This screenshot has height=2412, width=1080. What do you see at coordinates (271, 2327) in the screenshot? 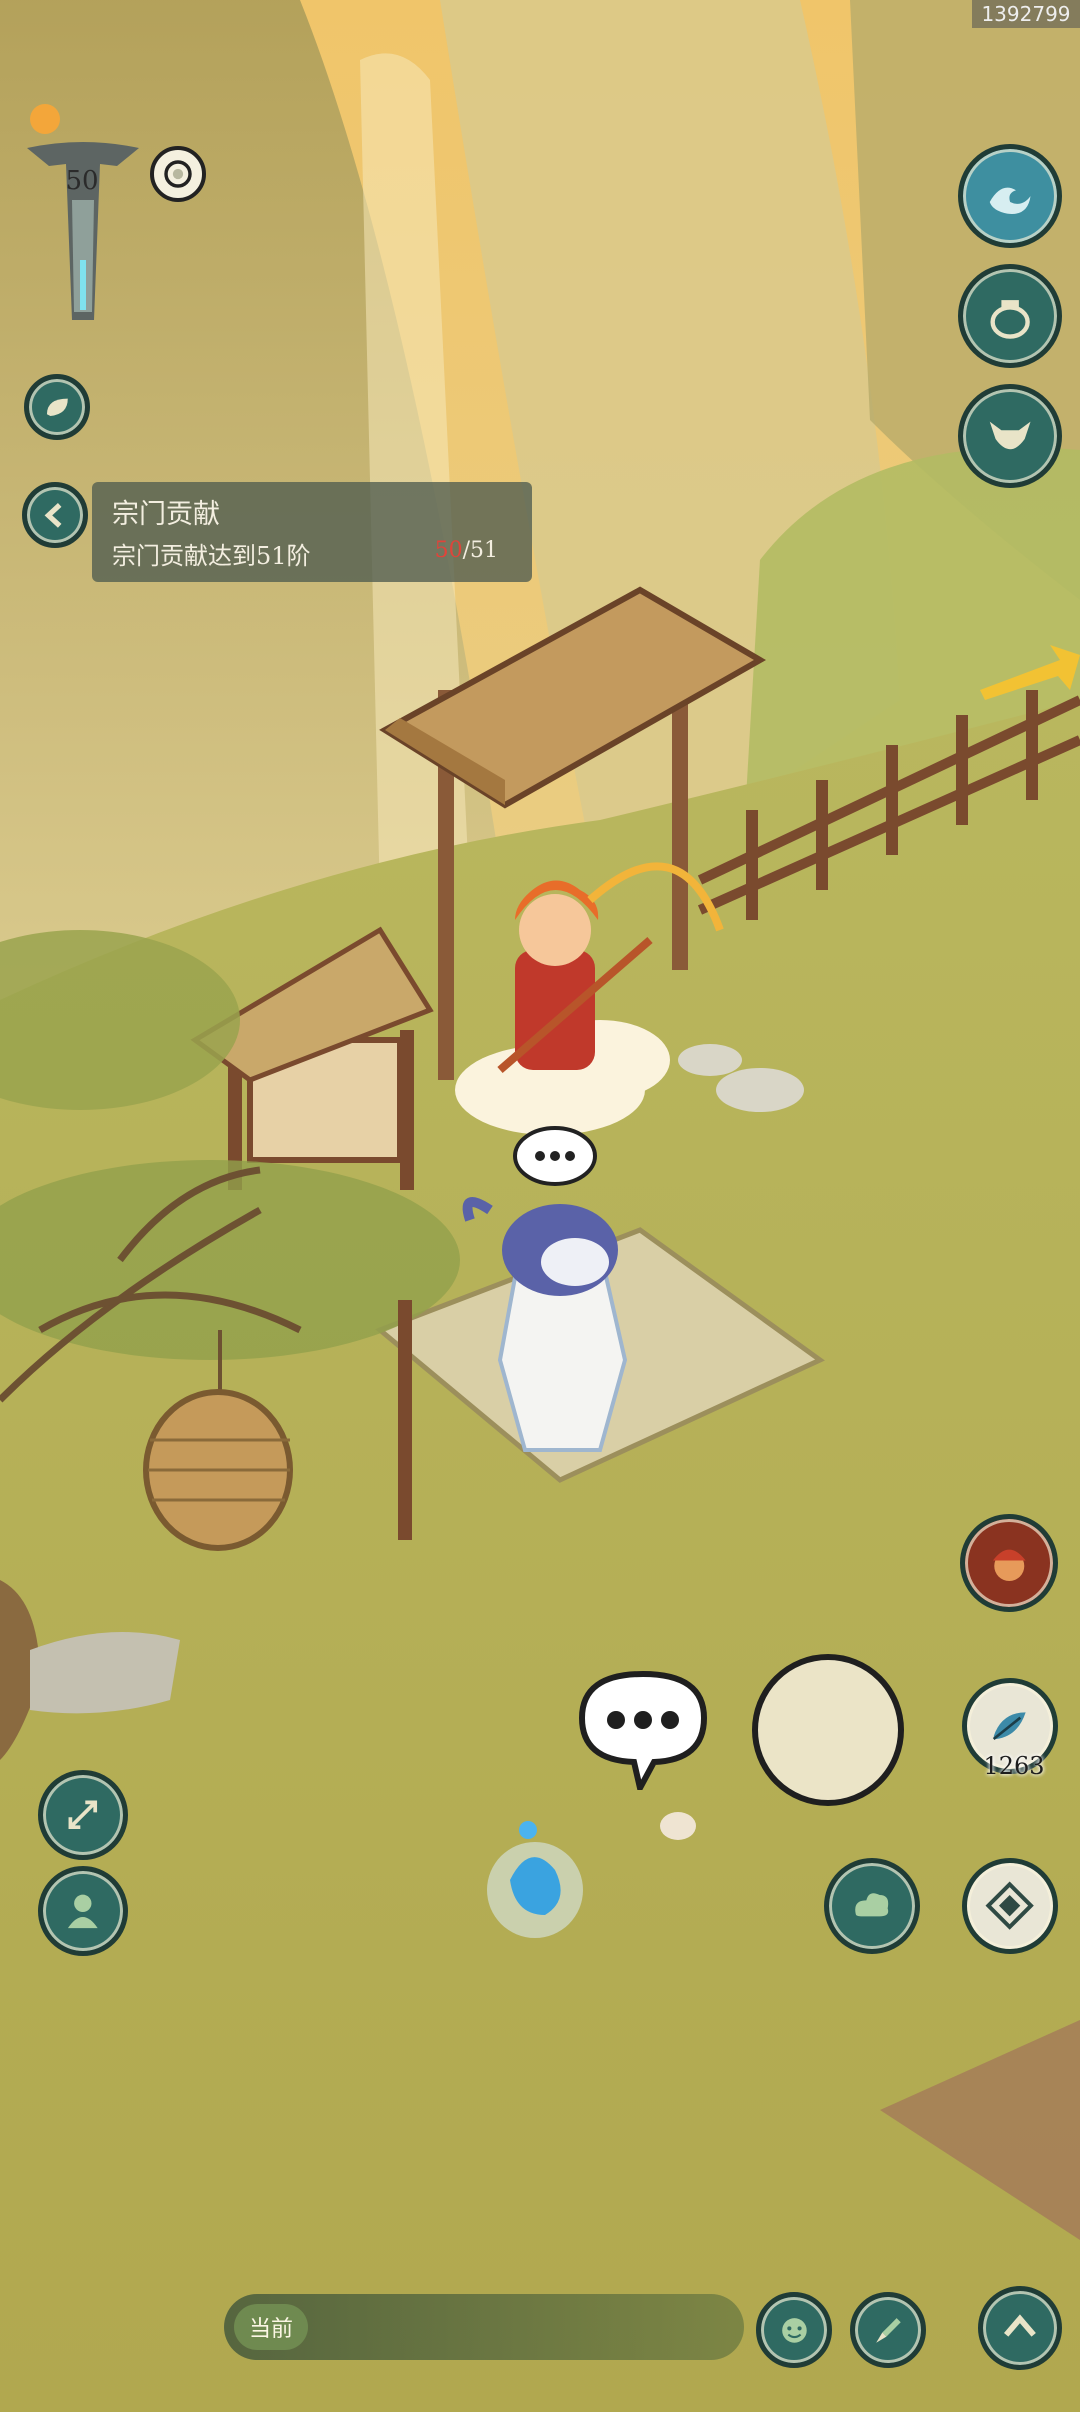
I see `chat-channel-tag: 当前` at bounding box center [271, 2327].